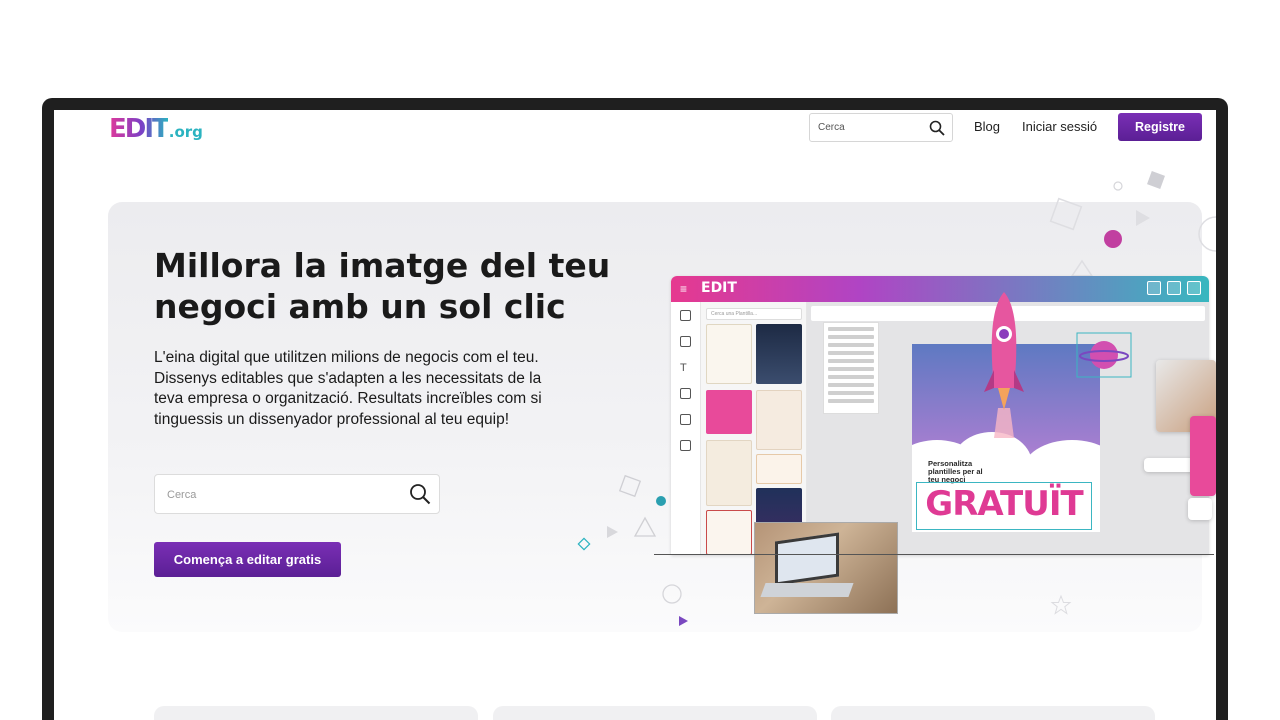 The image size is (1280, 720). I want to click on elements-icon, so click(685, 419).